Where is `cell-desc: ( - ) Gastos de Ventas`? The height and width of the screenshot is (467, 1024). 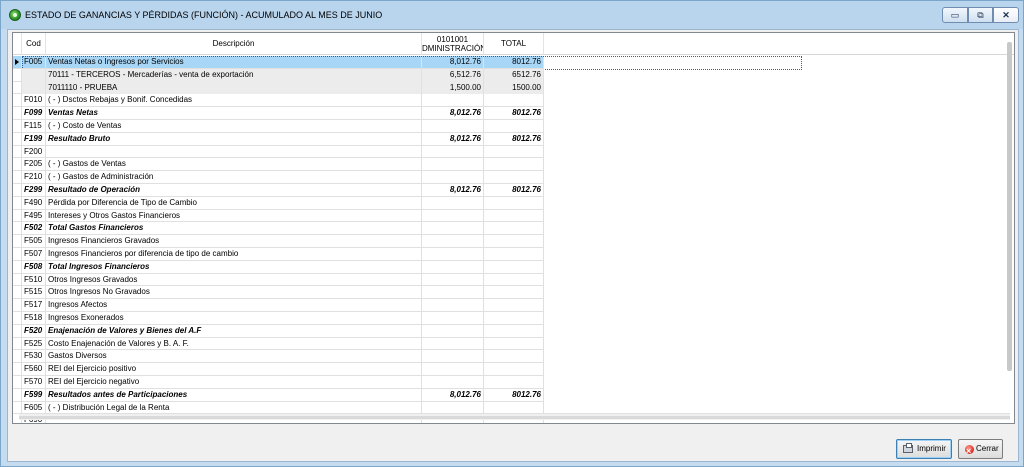 cell-desc: ( - ) Gastos de Ventas is located at coordinates (234, 165).